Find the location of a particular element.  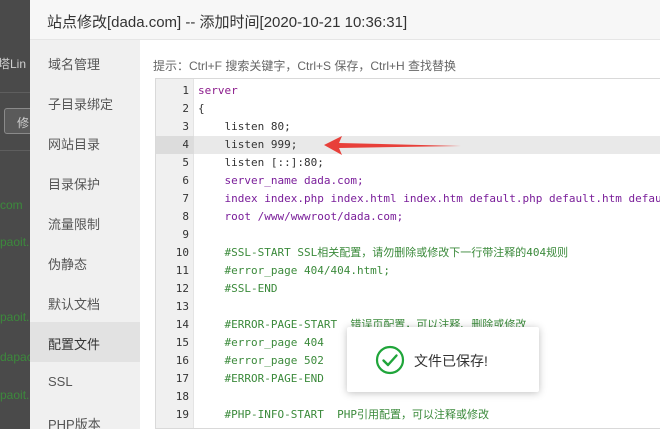

line-number: 15 is located at coordinates (182, 342).